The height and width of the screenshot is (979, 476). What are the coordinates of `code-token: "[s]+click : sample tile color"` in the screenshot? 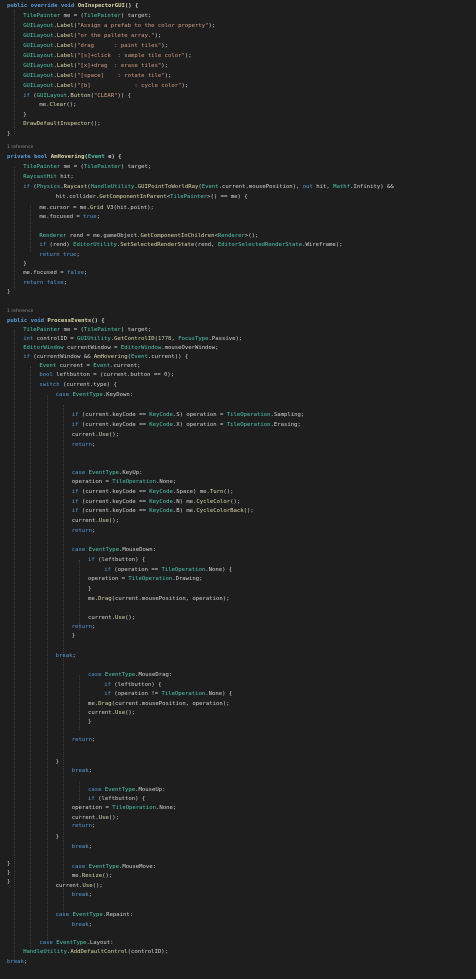 It's located at (131, 56).